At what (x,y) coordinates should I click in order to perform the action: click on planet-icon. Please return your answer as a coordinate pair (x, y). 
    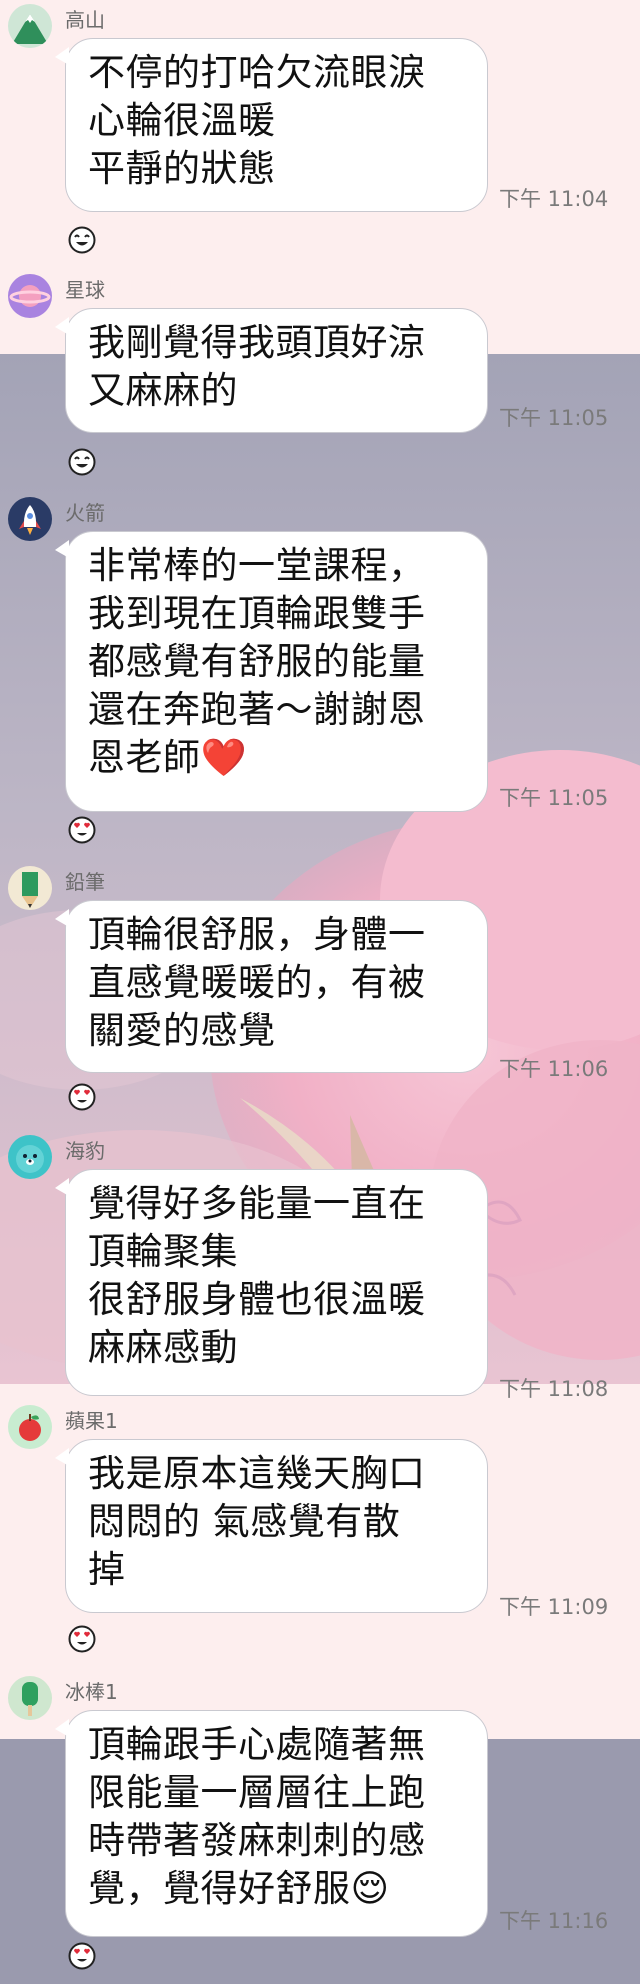
    Looking at the image, I should click on (30, 296).